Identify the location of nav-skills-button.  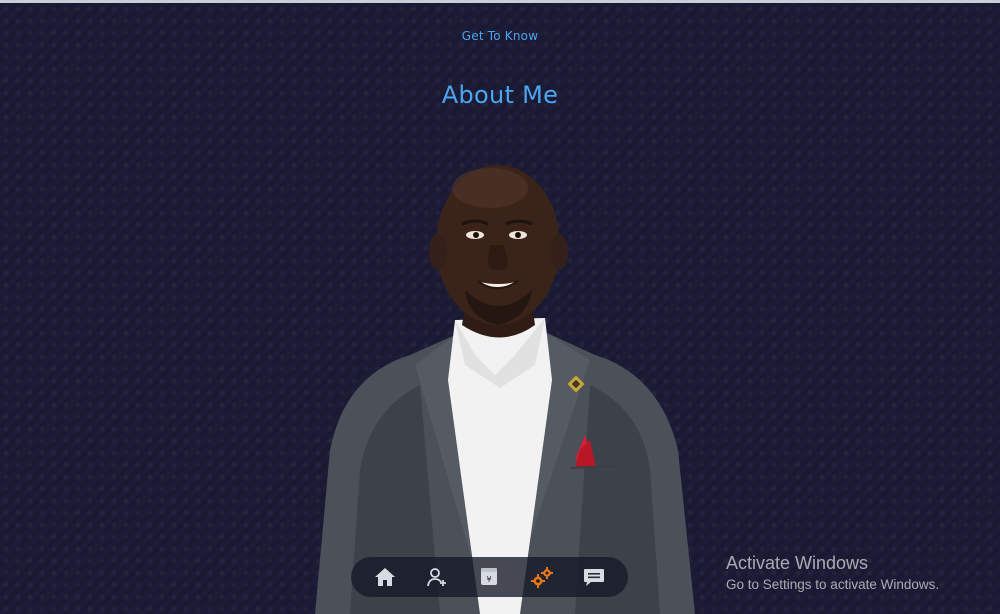
(542, 577).